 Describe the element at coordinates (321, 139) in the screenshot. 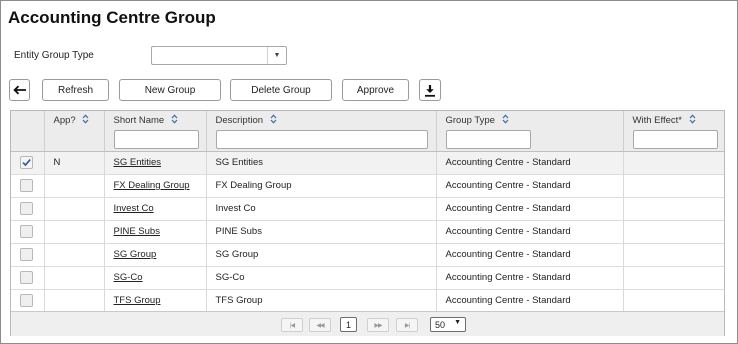

I see `description-filter-input` at that location.